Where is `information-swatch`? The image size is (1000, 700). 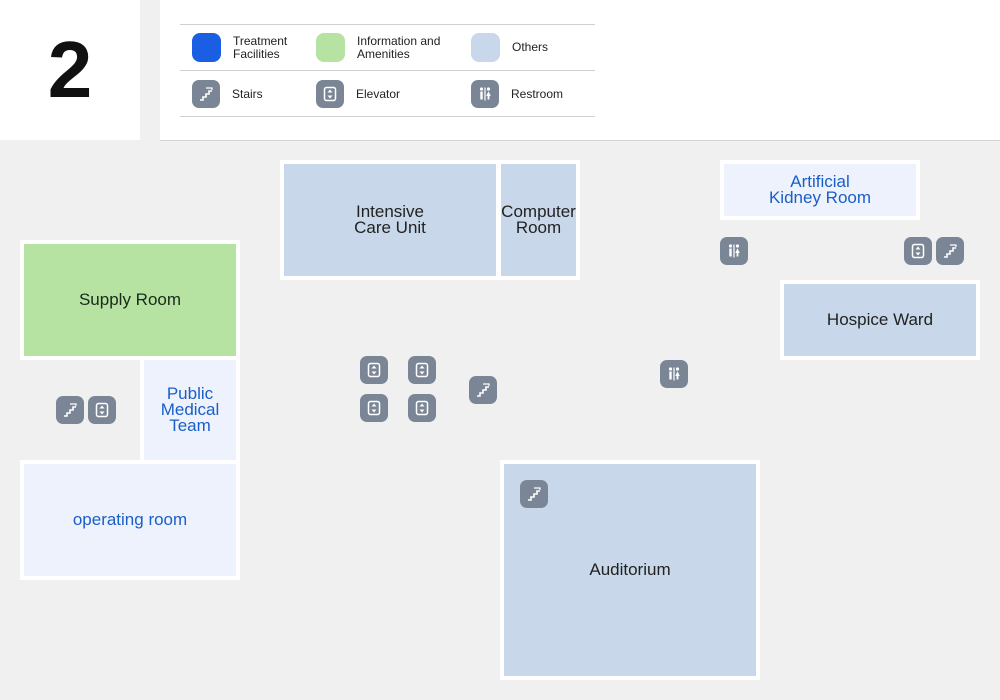 information-swatch is located at coordinates (330, 47).